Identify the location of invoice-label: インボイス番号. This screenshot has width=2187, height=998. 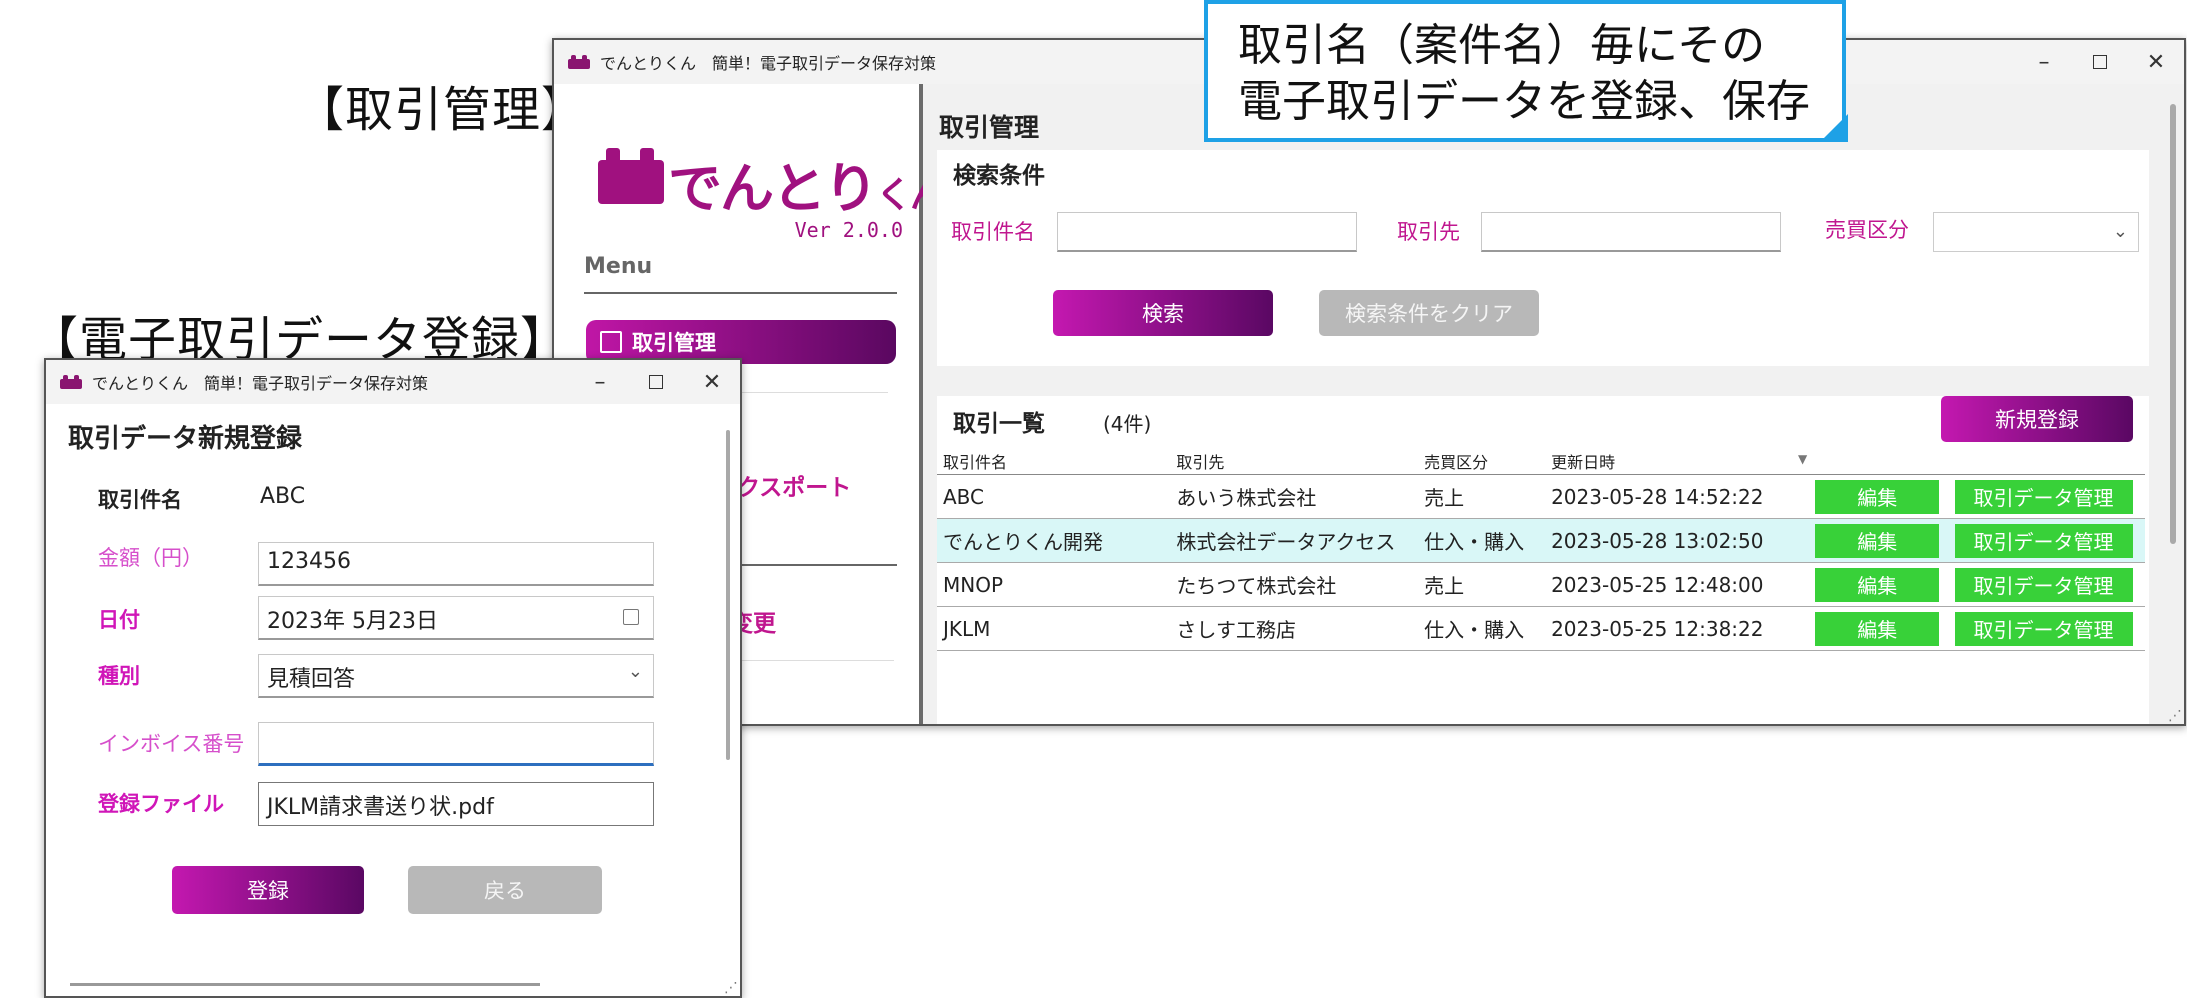
(171, 744).